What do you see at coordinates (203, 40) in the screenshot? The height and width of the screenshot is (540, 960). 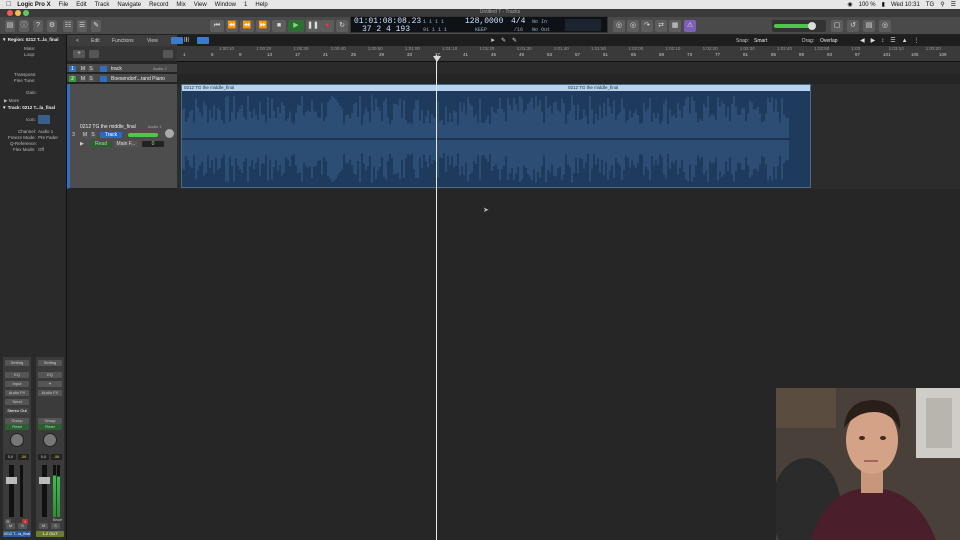 I see `catch-icon` at bounding box center [203, 40].